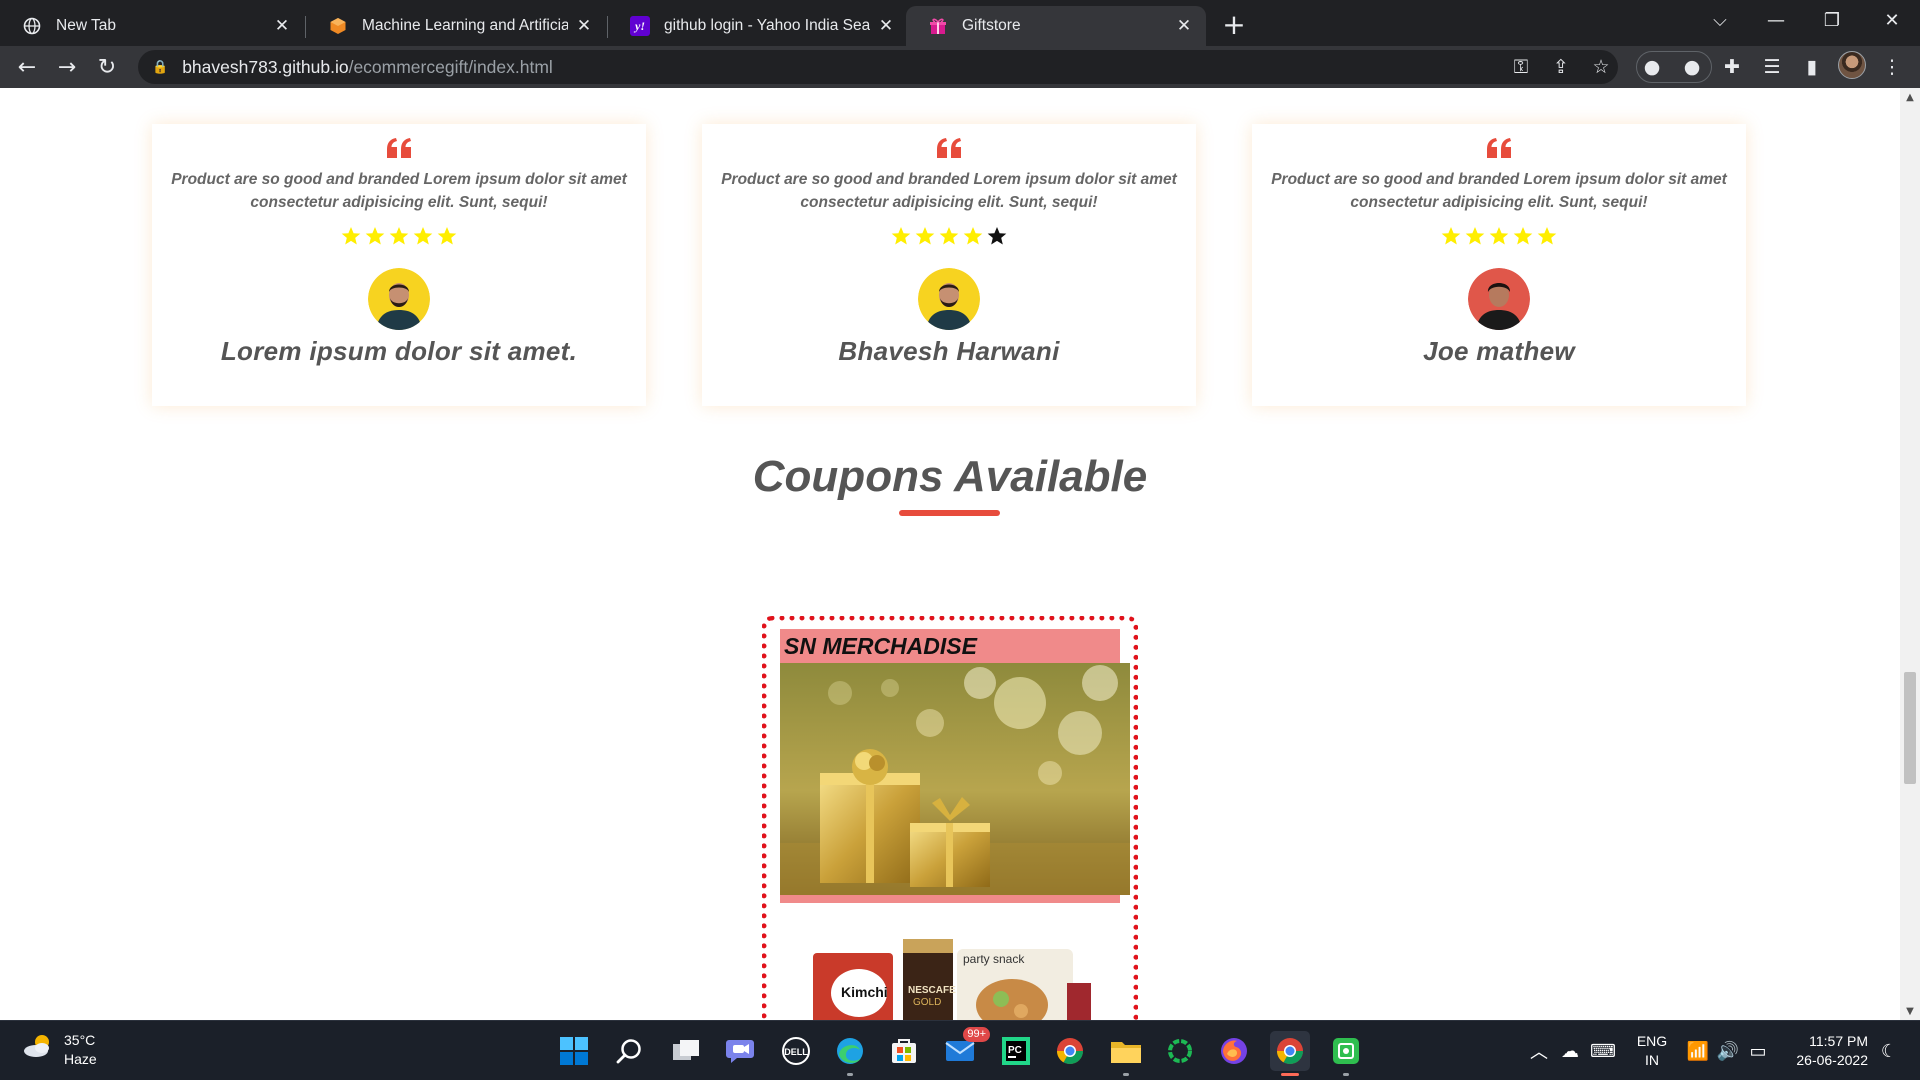 This screenshot has width=1920, height=1080. I want to click on clock-date: 26-06-2022, so click(1832, 1060).